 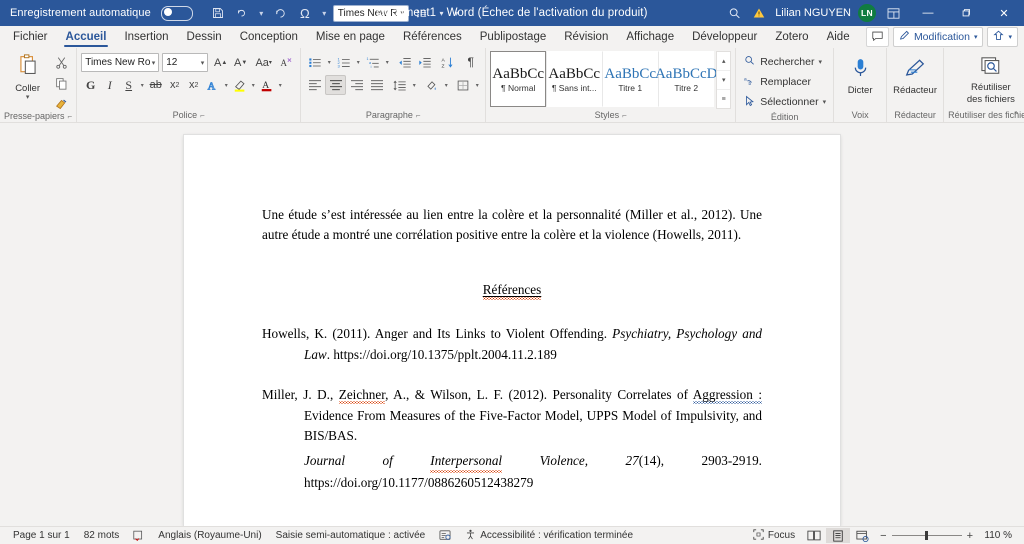 What do you see at coordinates (358, 62) in the screenshot?
I see `numbering-dropdown-icon: ▾` at bounding box center [358, 62].